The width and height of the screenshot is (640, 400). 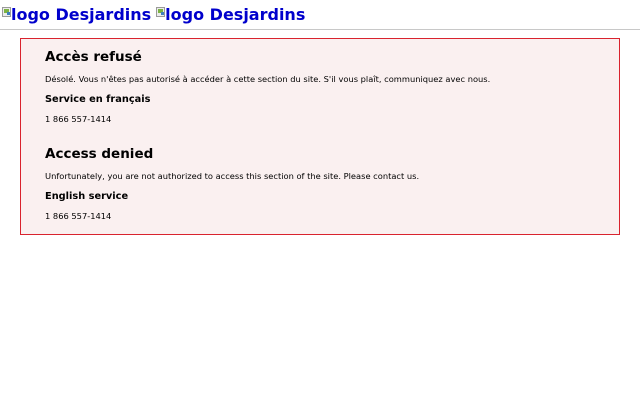 I want to click on french-service-label: Service en français, so click(x=98, y=99).